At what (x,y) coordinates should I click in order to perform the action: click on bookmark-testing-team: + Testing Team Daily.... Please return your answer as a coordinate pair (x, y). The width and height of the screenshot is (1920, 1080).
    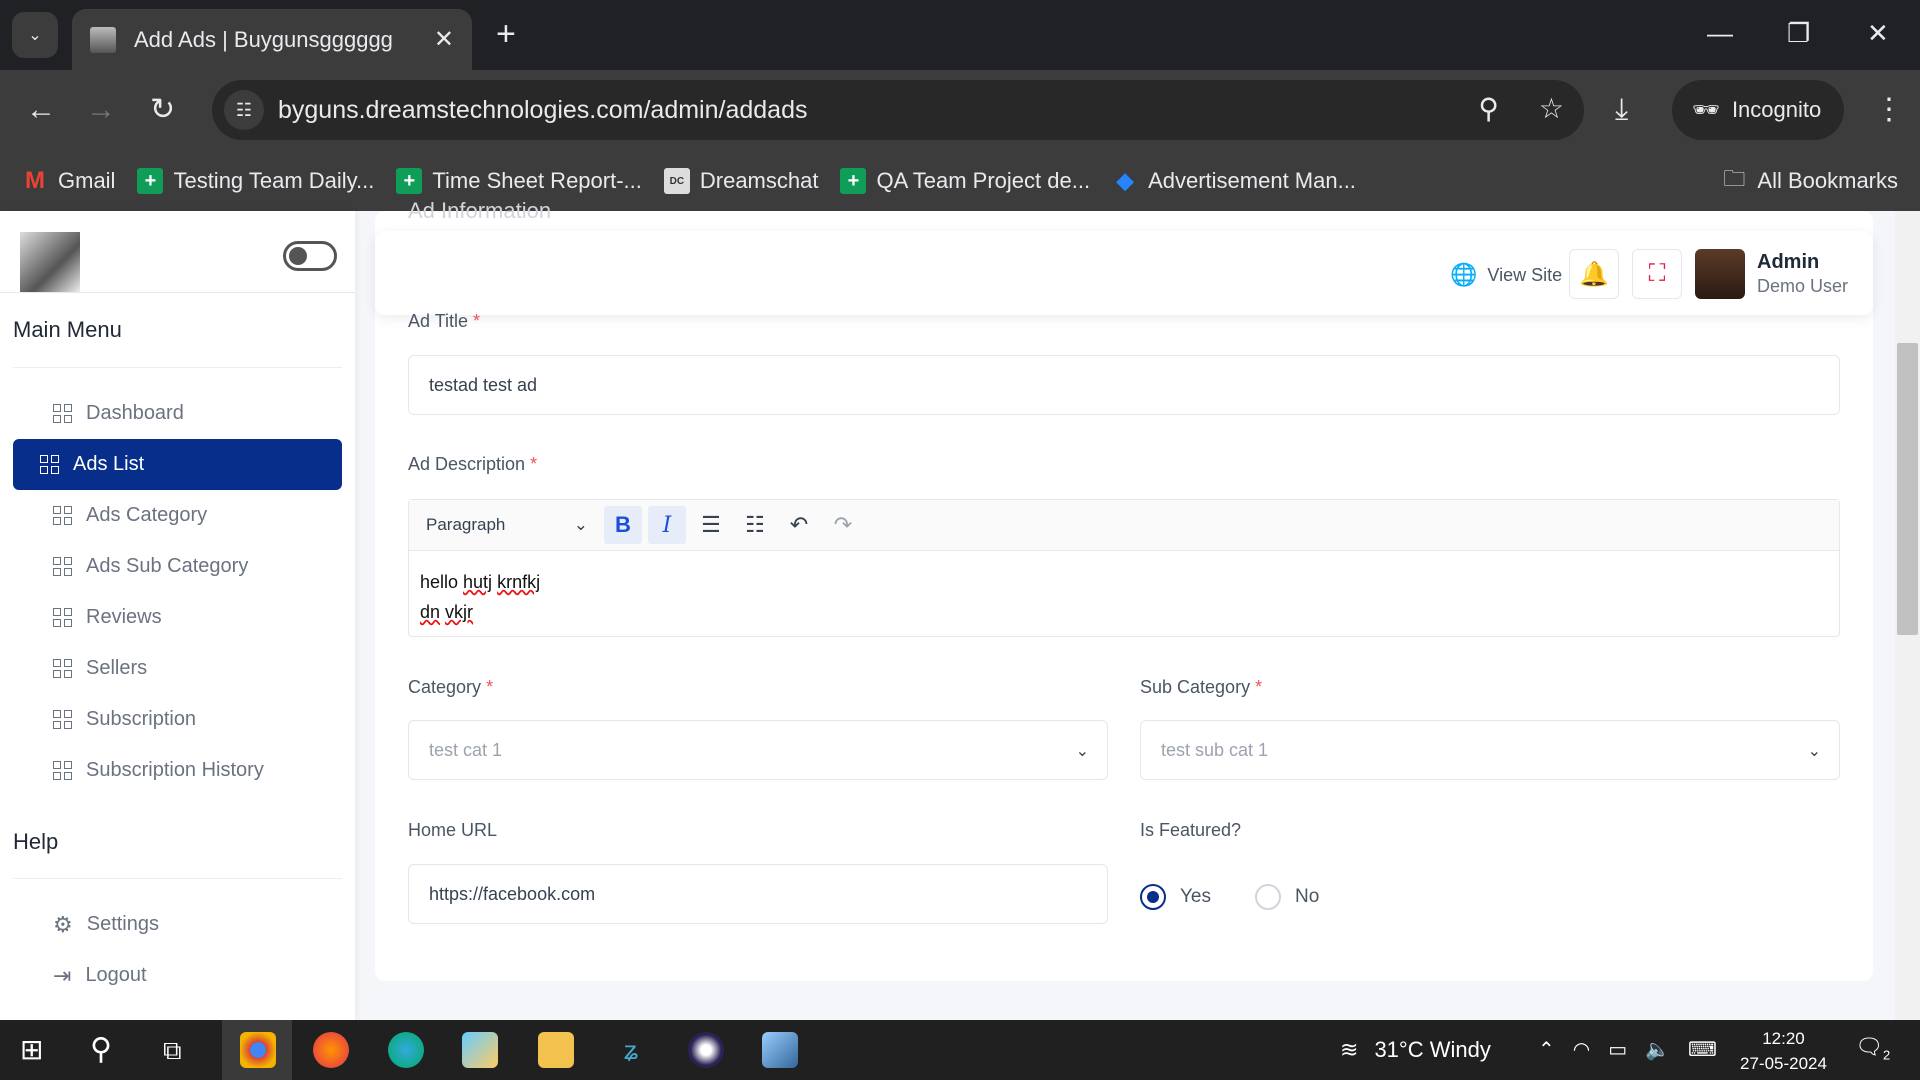
    Looking at the image, I should click on (255, 181).